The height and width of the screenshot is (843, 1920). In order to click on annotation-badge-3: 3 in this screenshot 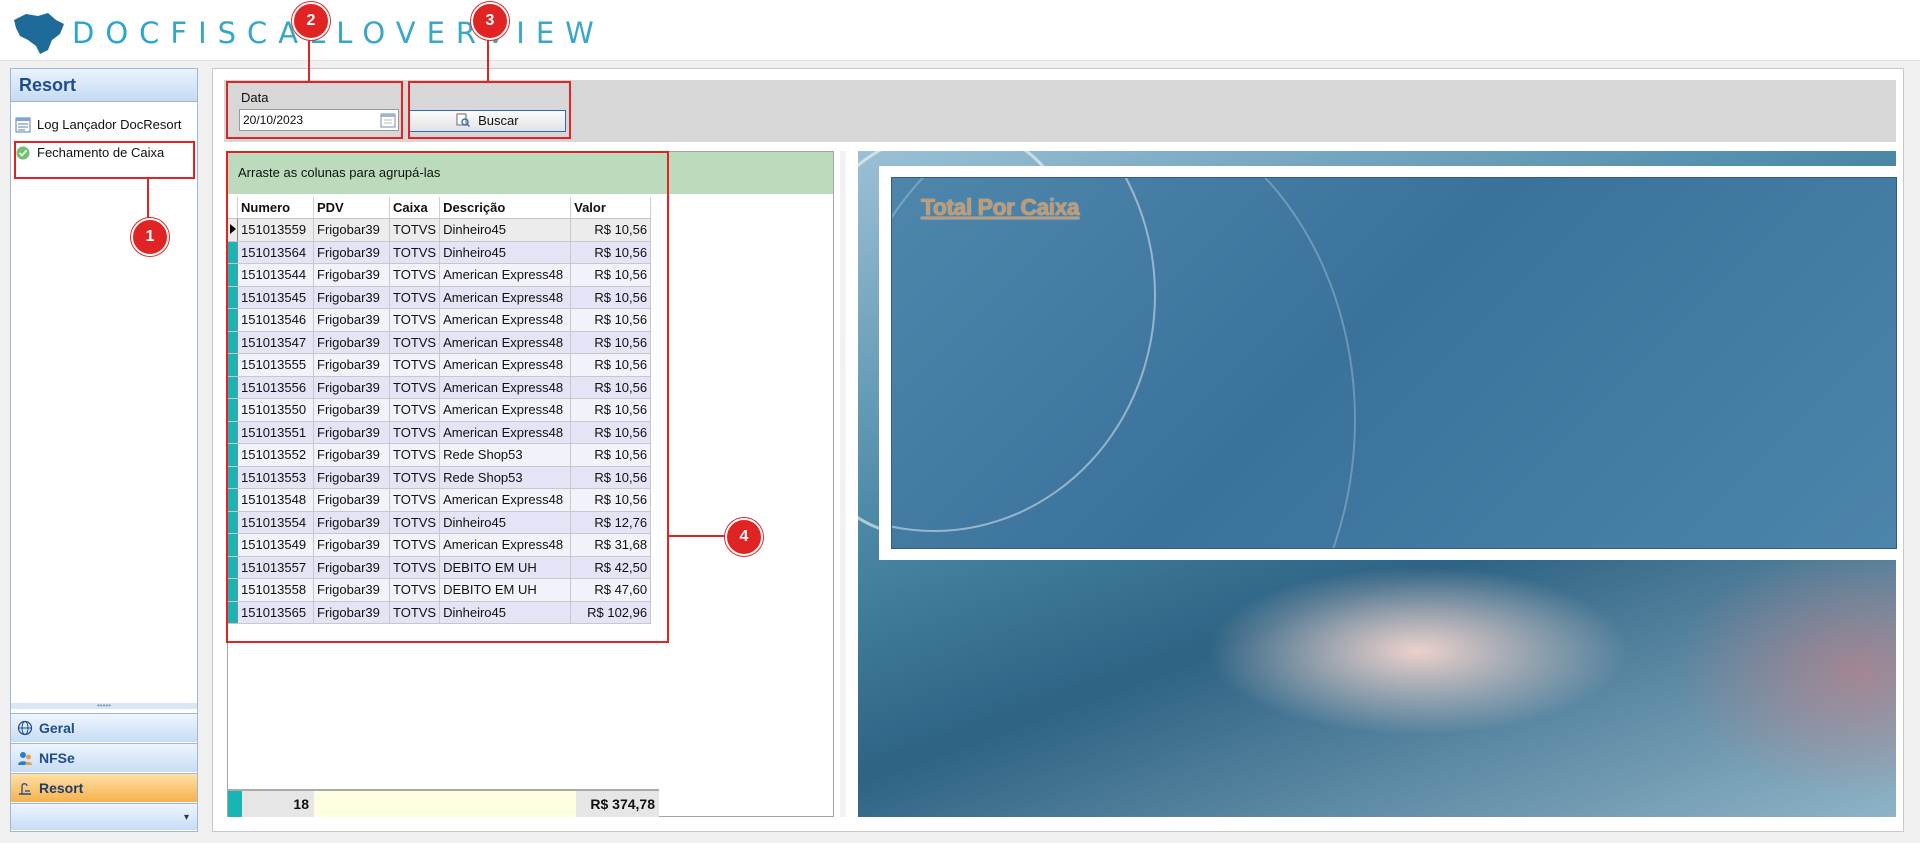, I will do `click(490, 21)`.